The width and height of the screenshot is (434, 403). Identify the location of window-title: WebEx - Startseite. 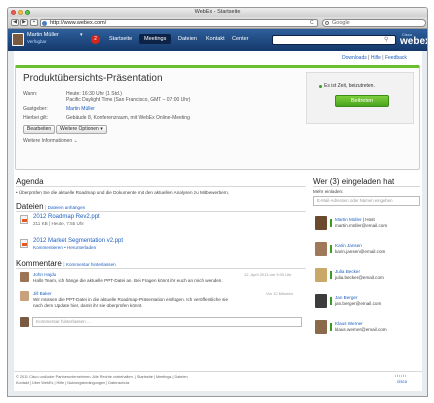
(217, 12).